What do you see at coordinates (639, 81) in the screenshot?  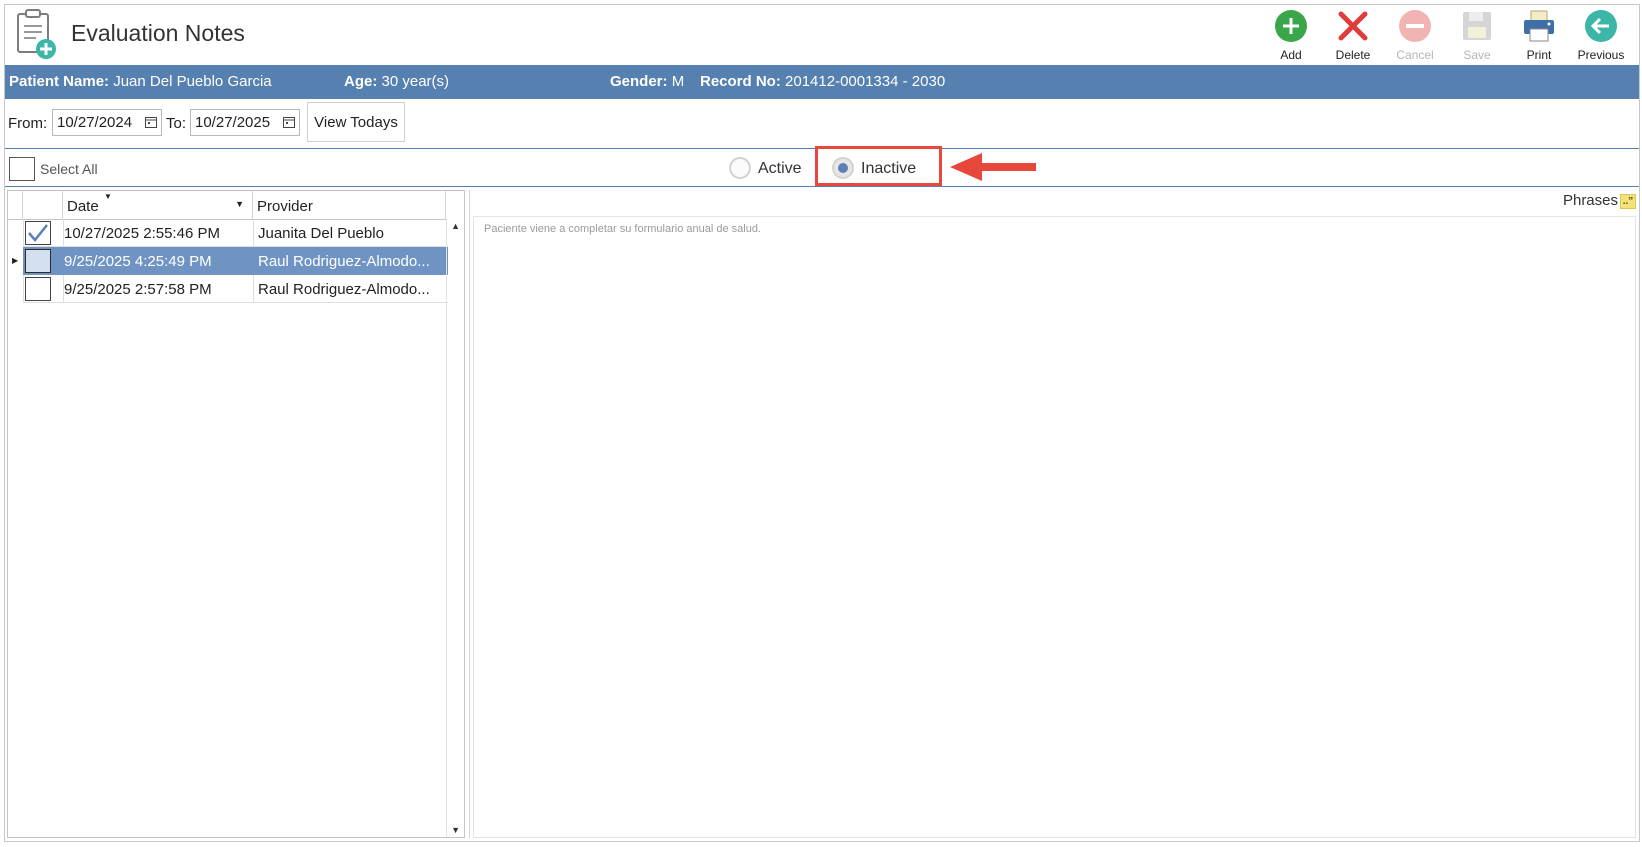 I see `gender-label: Gender:` at bounding box center [639, 81].